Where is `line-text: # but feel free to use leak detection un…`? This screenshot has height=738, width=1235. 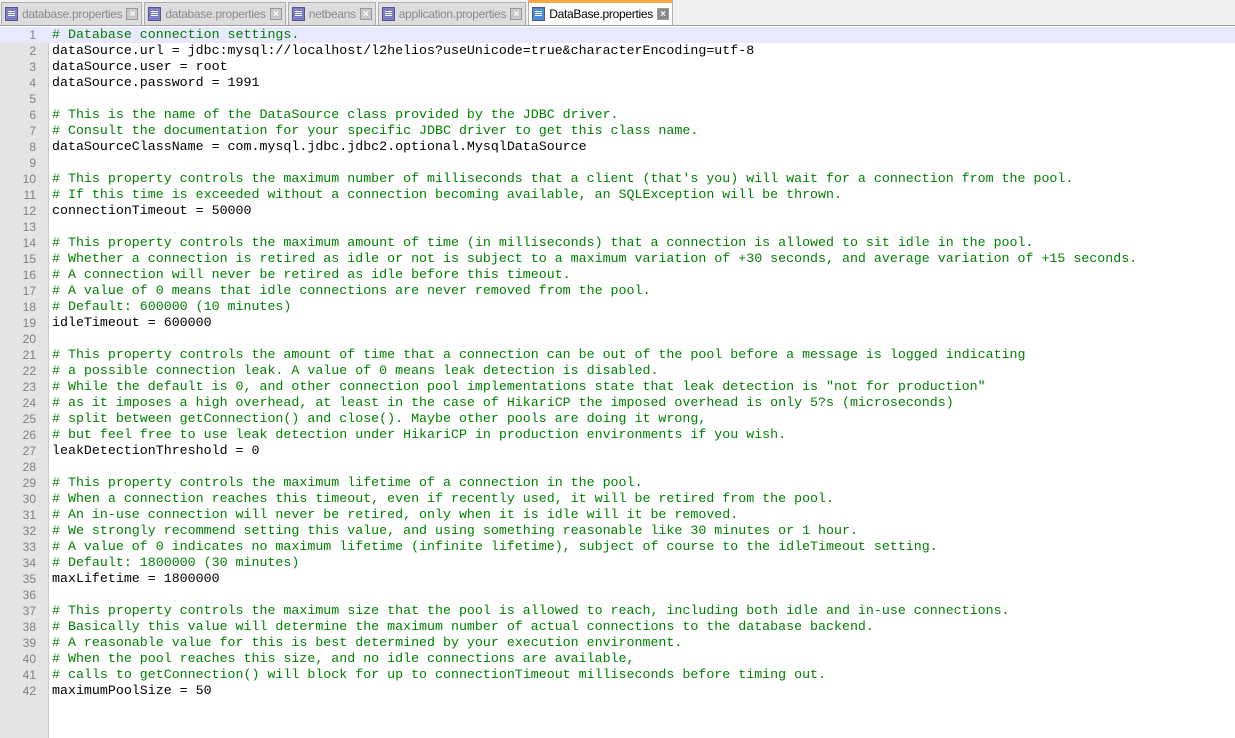
line-text: # but feel free to use leak detection un… is located at coordinates (419, 434).